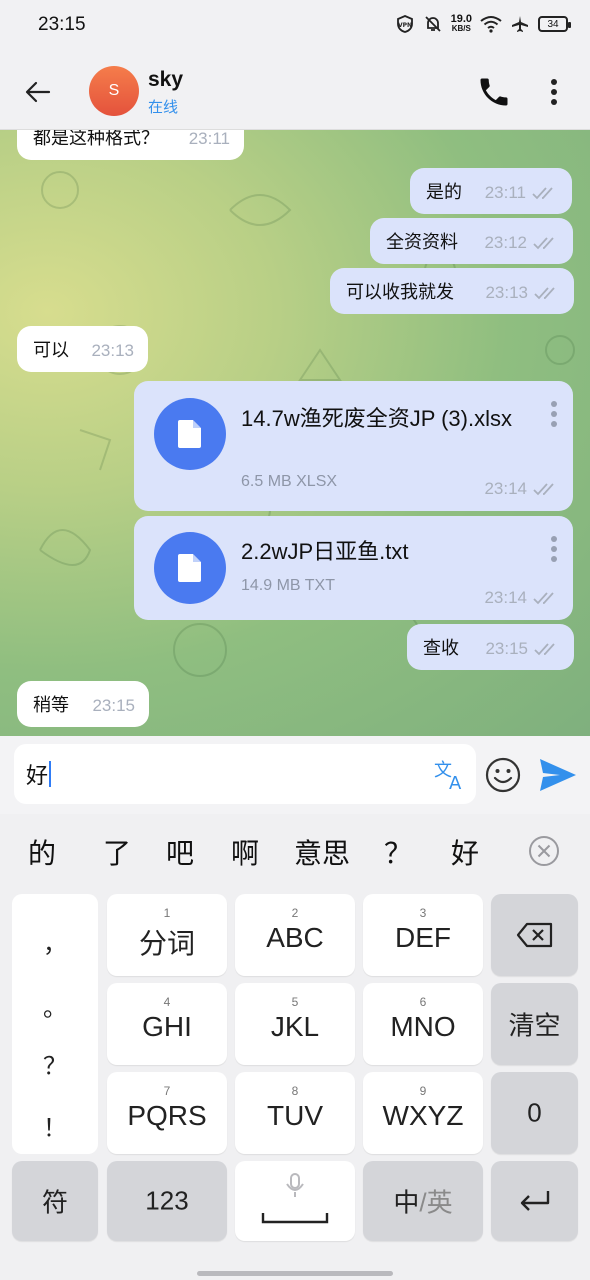 The image size is (590, 1280). What do you see at coordinates (483, 24) in the screenshot?
I see `status-icons: VPN 19.0 KB/S 34` at bounding box center [483, 24].